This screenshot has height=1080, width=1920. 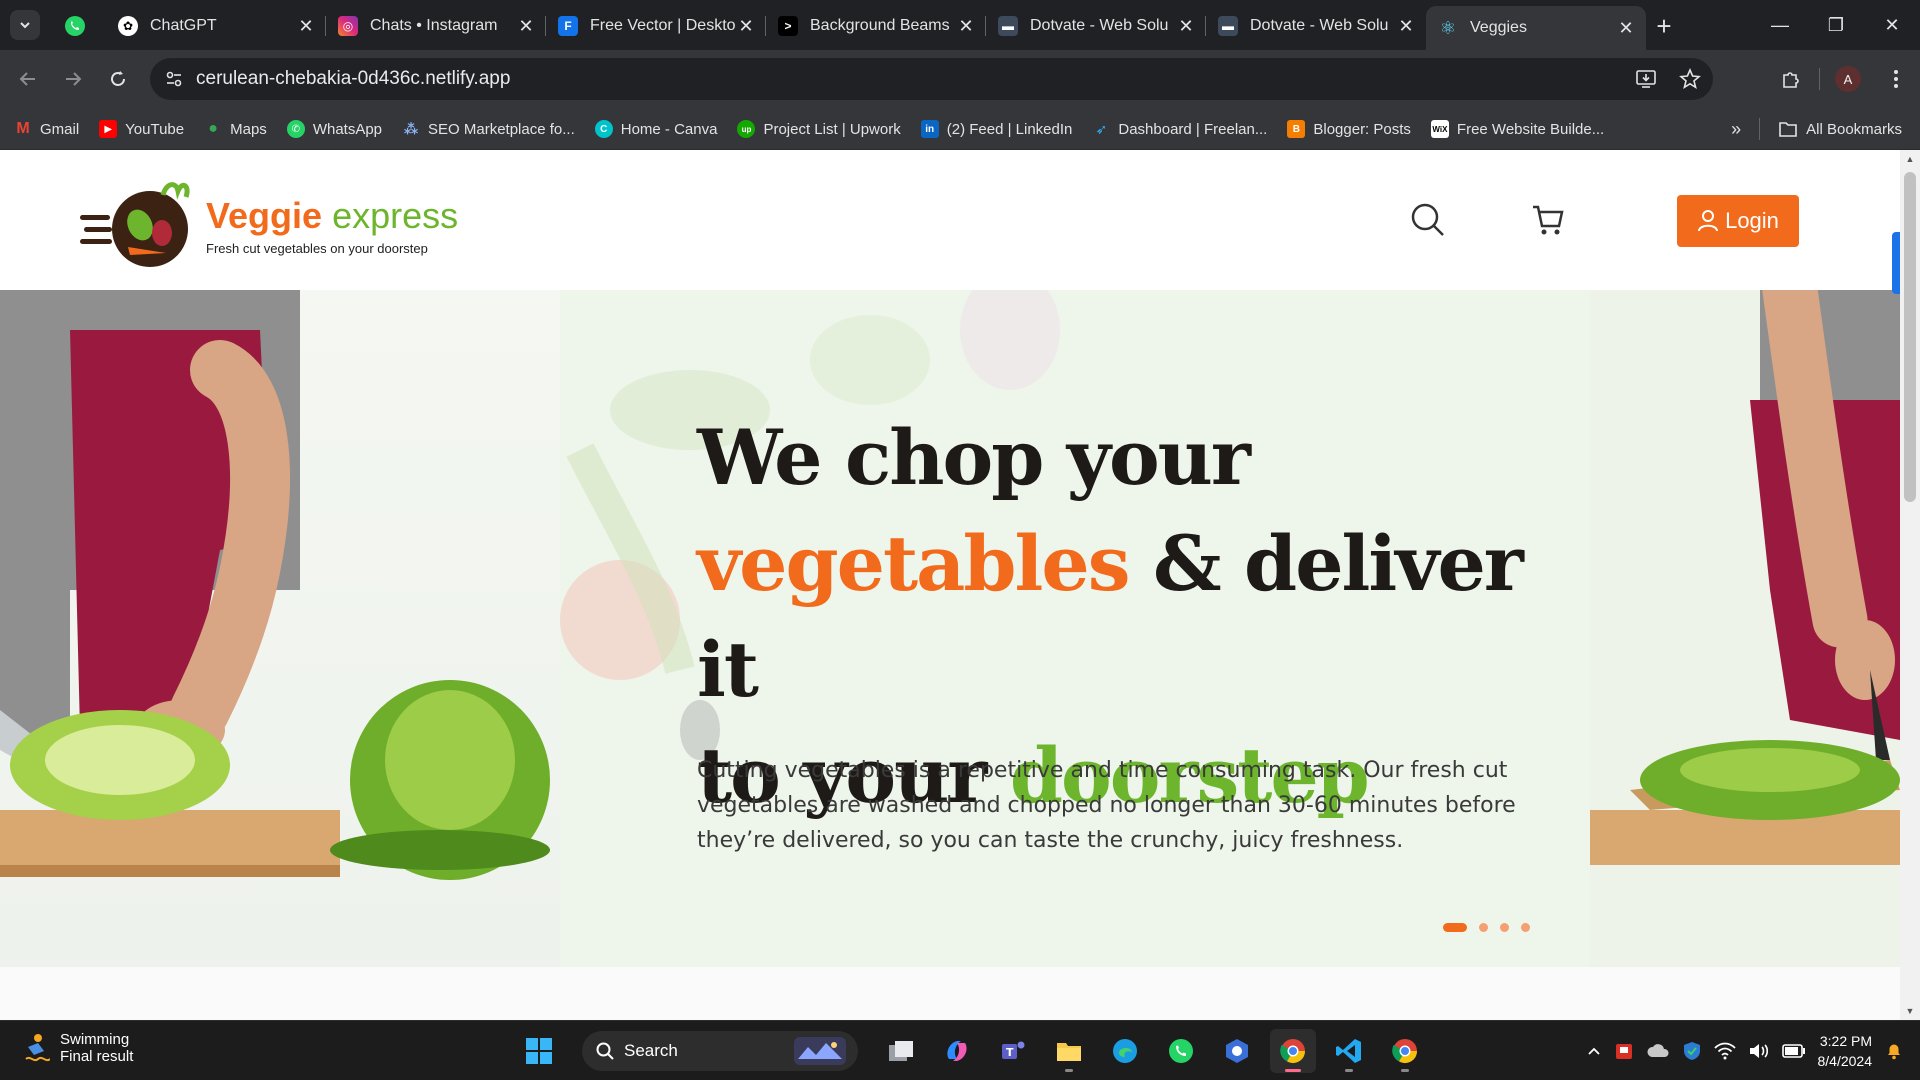 I want to click on hero-highlight-vegetables: vegetables, so click(x=914, y=563).